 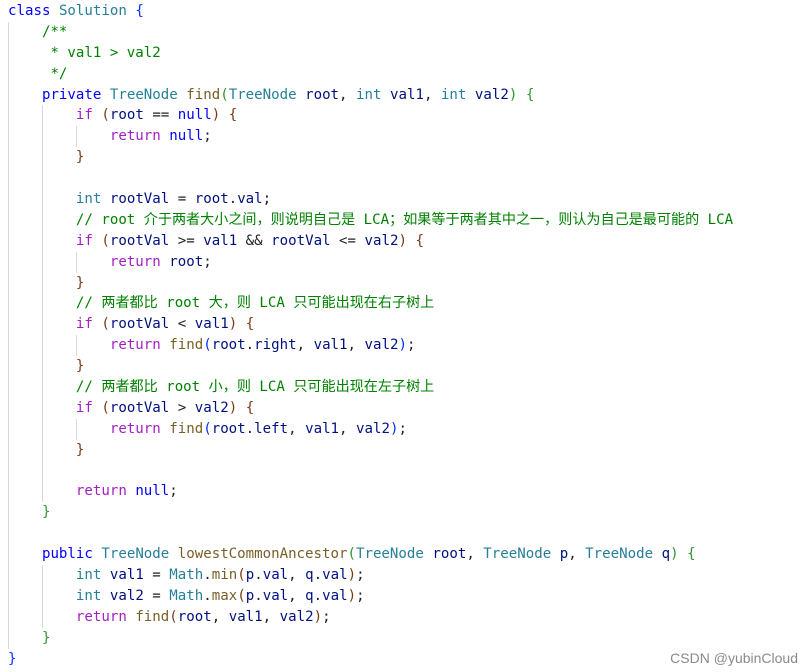 I want to click on code-token: // 两者都比 root 大，则 LCA 只可能出现在右子树上, so click(x=255, y=303).